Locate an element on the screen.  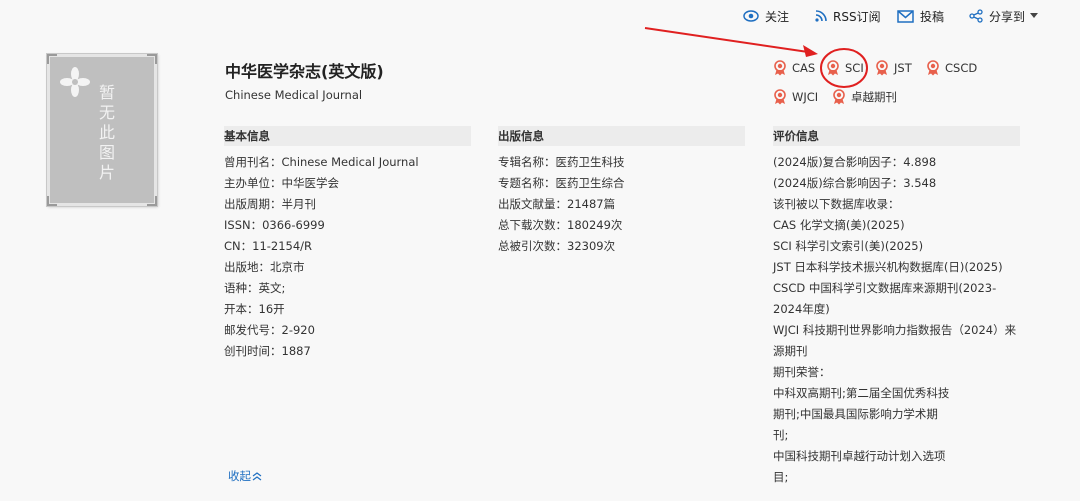
badge-sci: SCI is located at coordinates (845, 68).